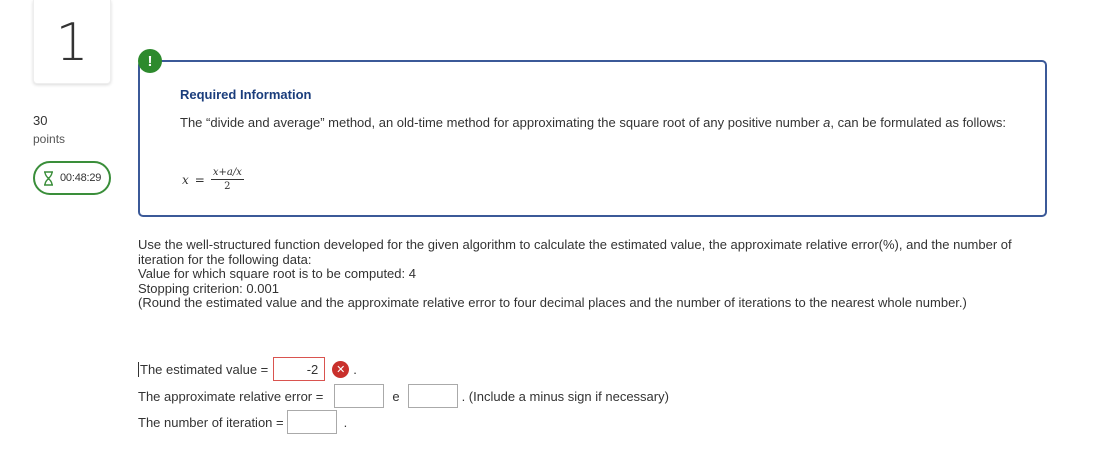 This screenshot has height=467, width=1096. I want to click on estimated-value-label: The estimated value =, so click(204, 369).